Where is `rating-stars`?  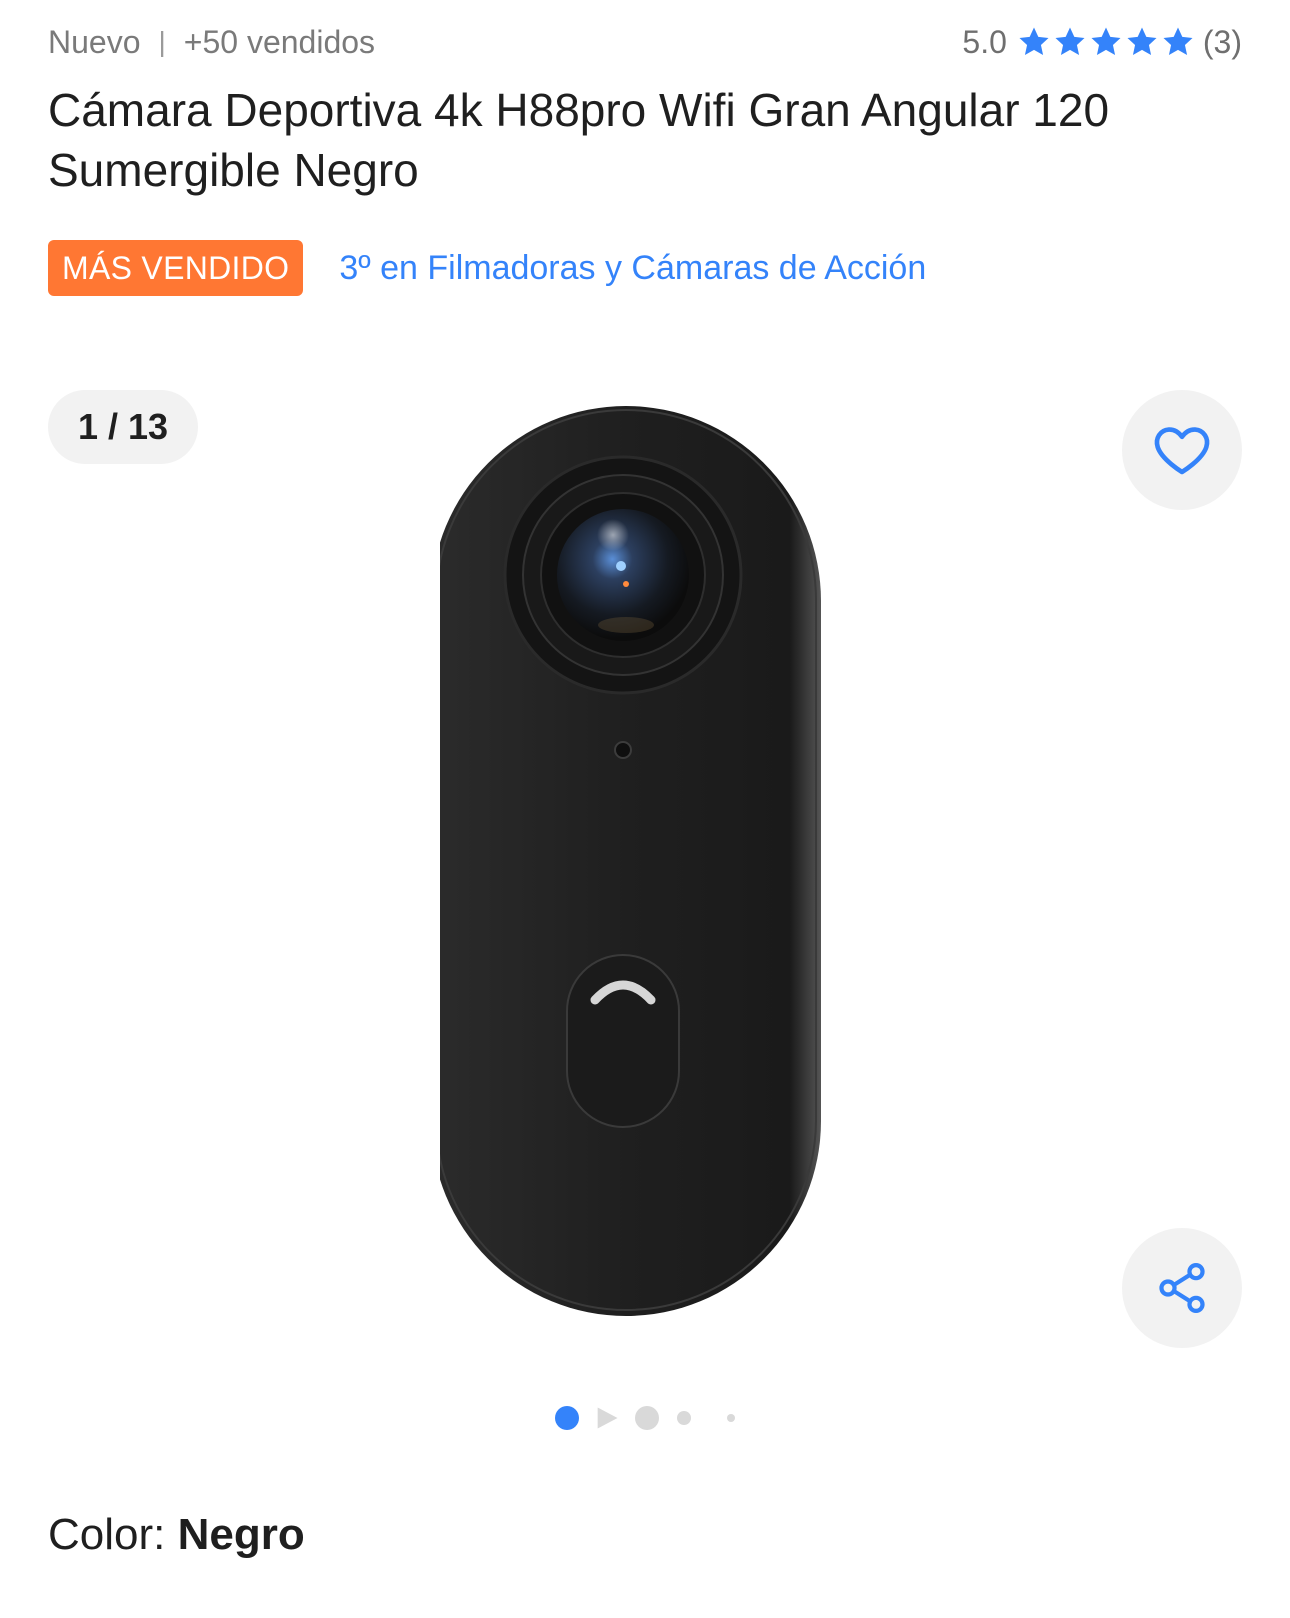
rating-stars is located at coordinates (1106, 42).